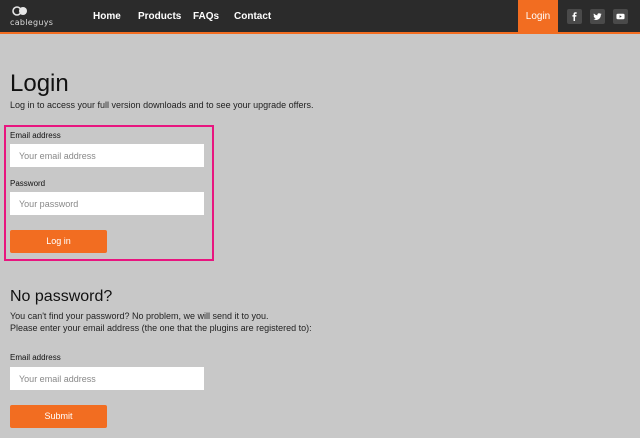 The width and height of the screenshot is (640, 438). Describe the element at coordinates (19, 11) in the screenshot. I see `logo-mark-icon` at that location.